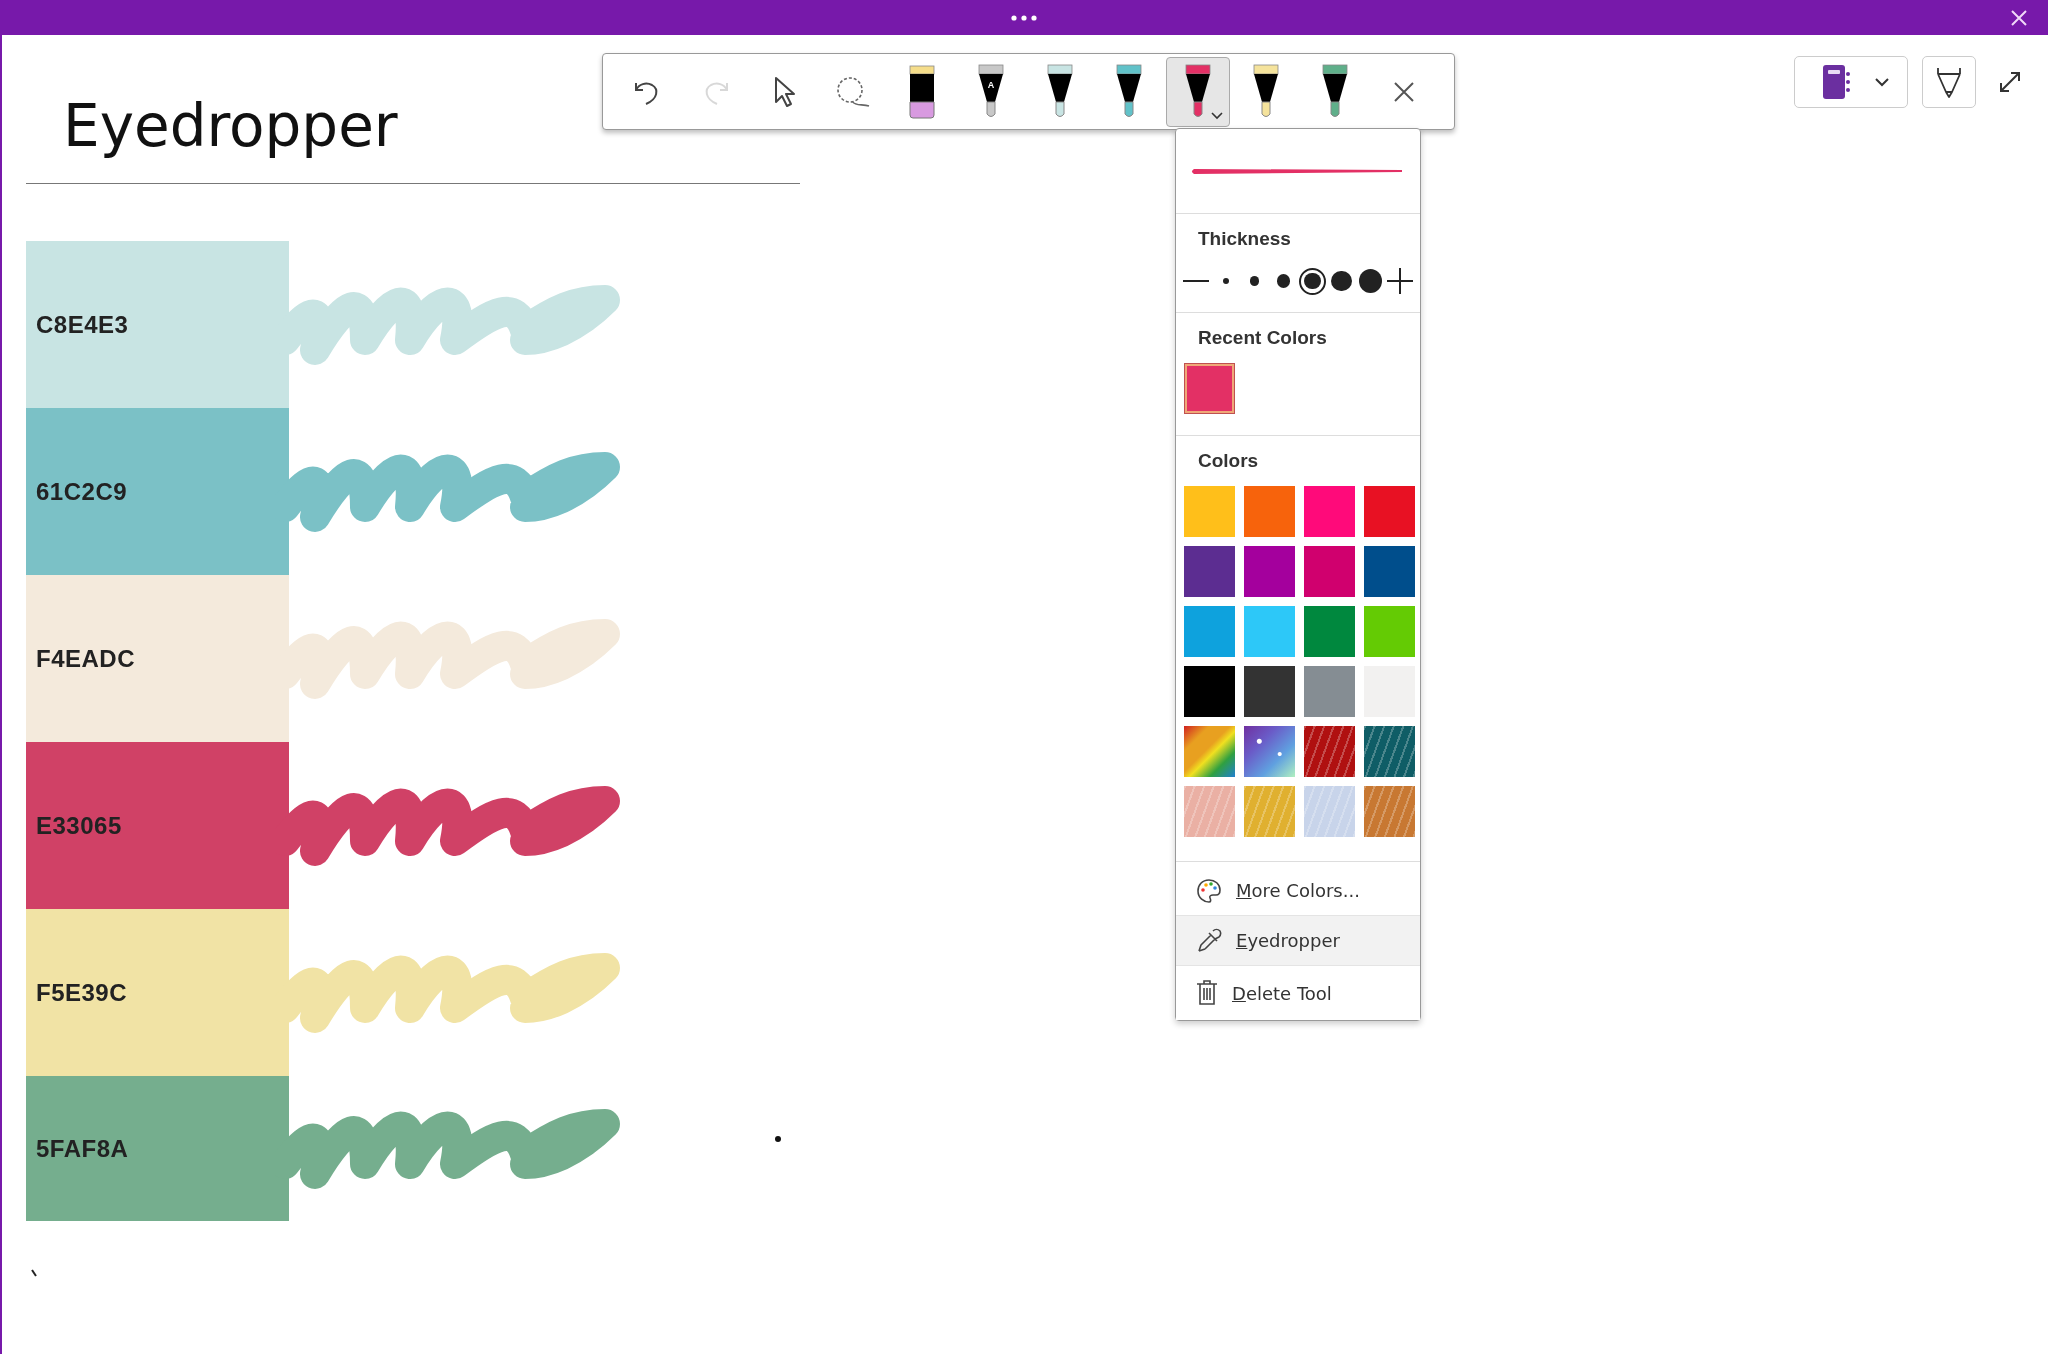 This screenshot has width=2048, height=1354. Describe the element at coordinates (1209, 388) in the screenshot. I see `recent-color` at that location.